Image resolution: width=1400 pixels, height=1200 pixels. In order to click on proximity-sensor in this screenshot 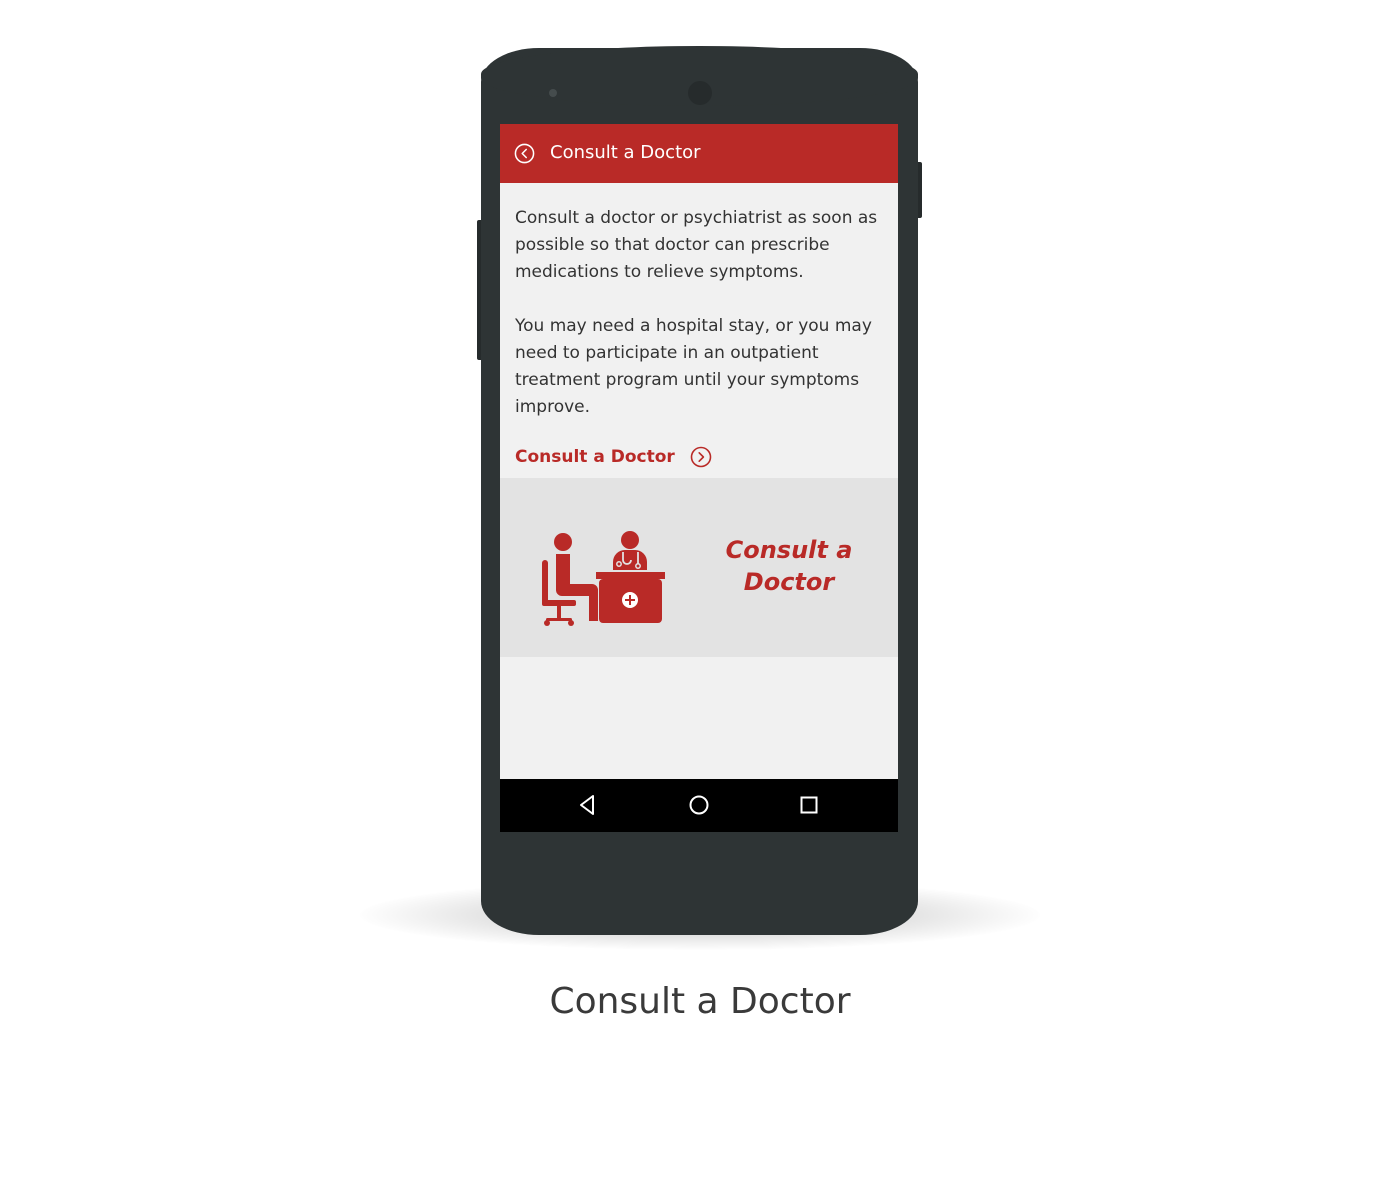, I will do `click(553, 93)`.